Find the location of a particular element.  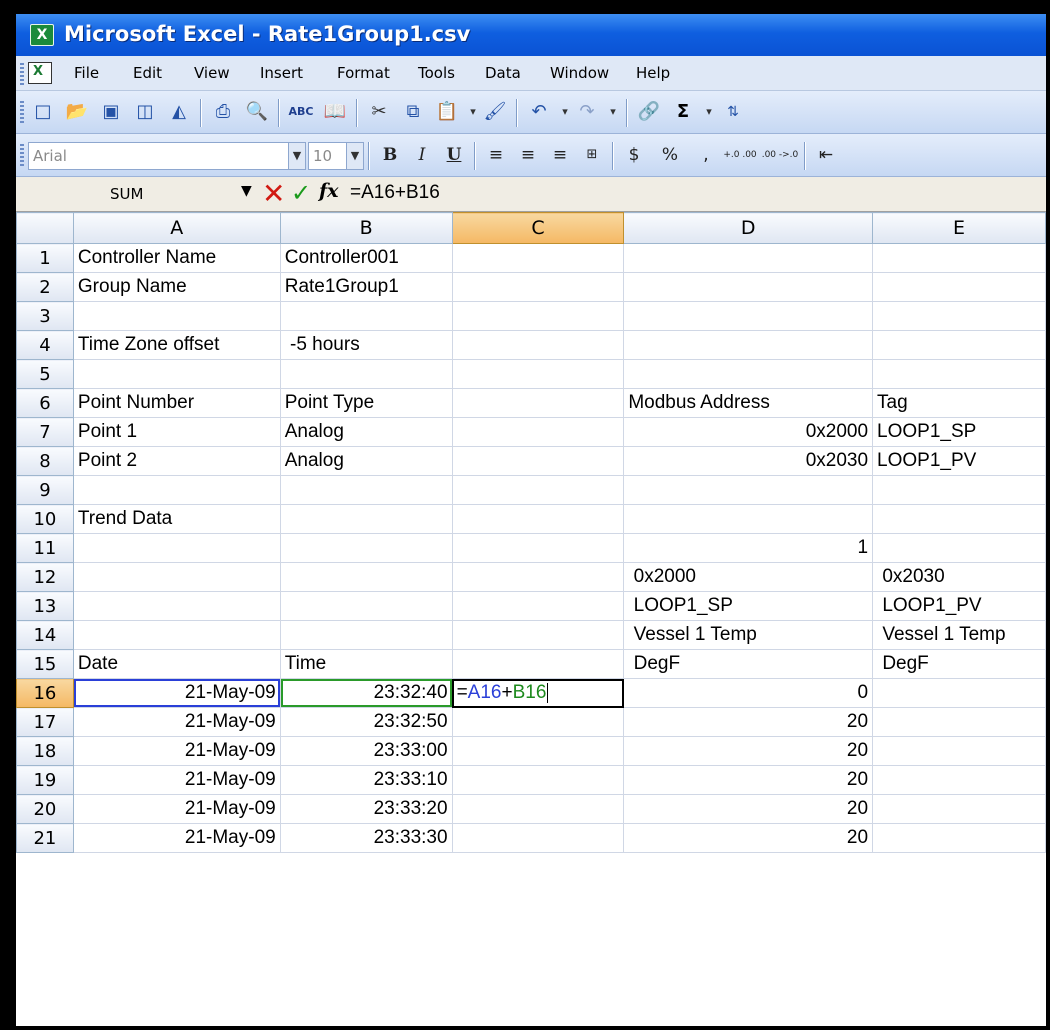

cell-c10 is located at coordinates (538, 519).